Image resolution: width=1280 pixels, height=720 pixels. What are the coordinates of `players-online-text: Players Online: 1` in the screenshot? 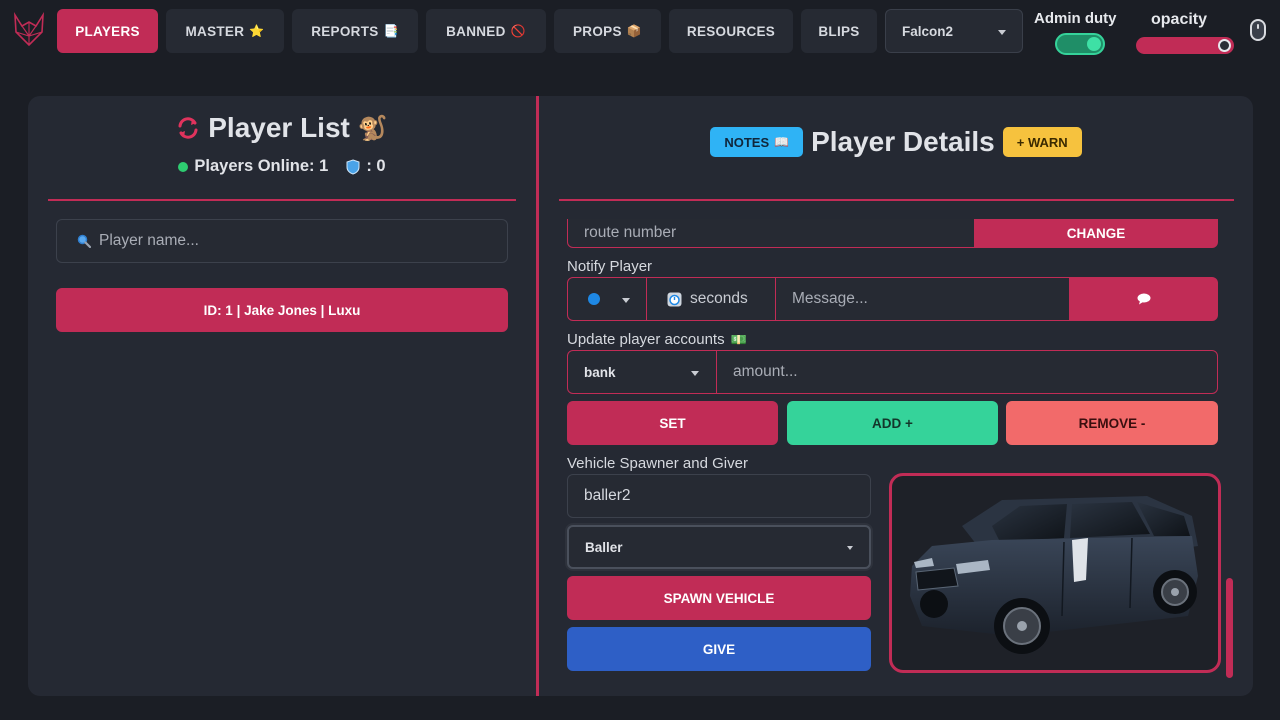 It's located at (261, 166).